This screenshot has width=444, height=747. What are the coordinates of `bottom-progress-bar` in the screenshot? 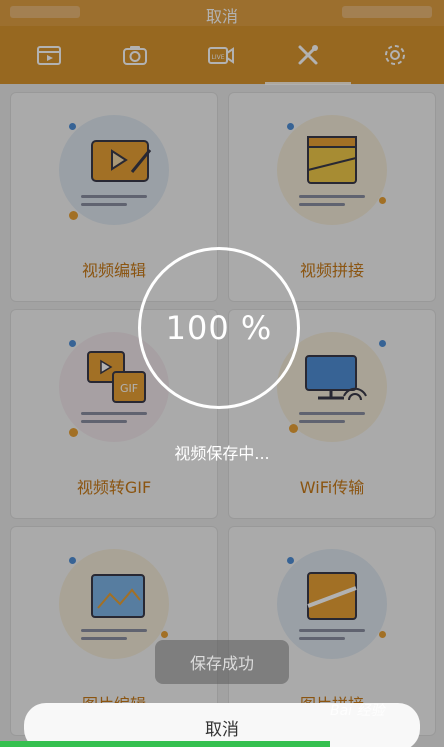 It's located at (165, 744).